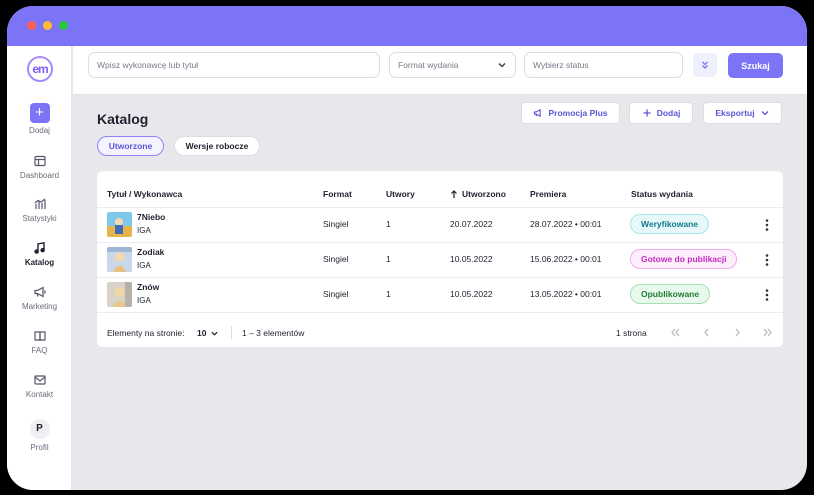 This screenshot has height=495, width=814. What do you see at coordinates (39, 380) in the screenshot?
I see `mail-icon` at bounding box center [39, 380].